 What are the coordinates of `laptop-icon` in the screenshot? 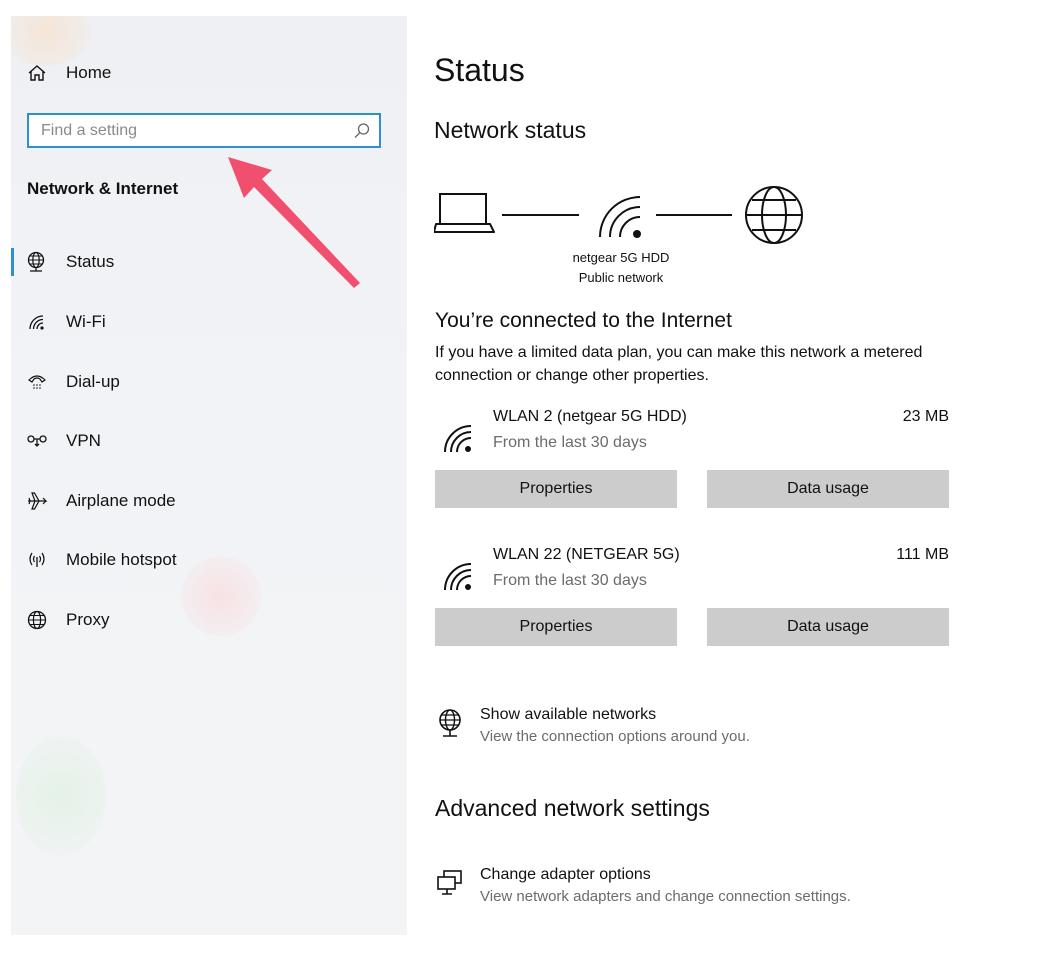 It's located at (464, 213).